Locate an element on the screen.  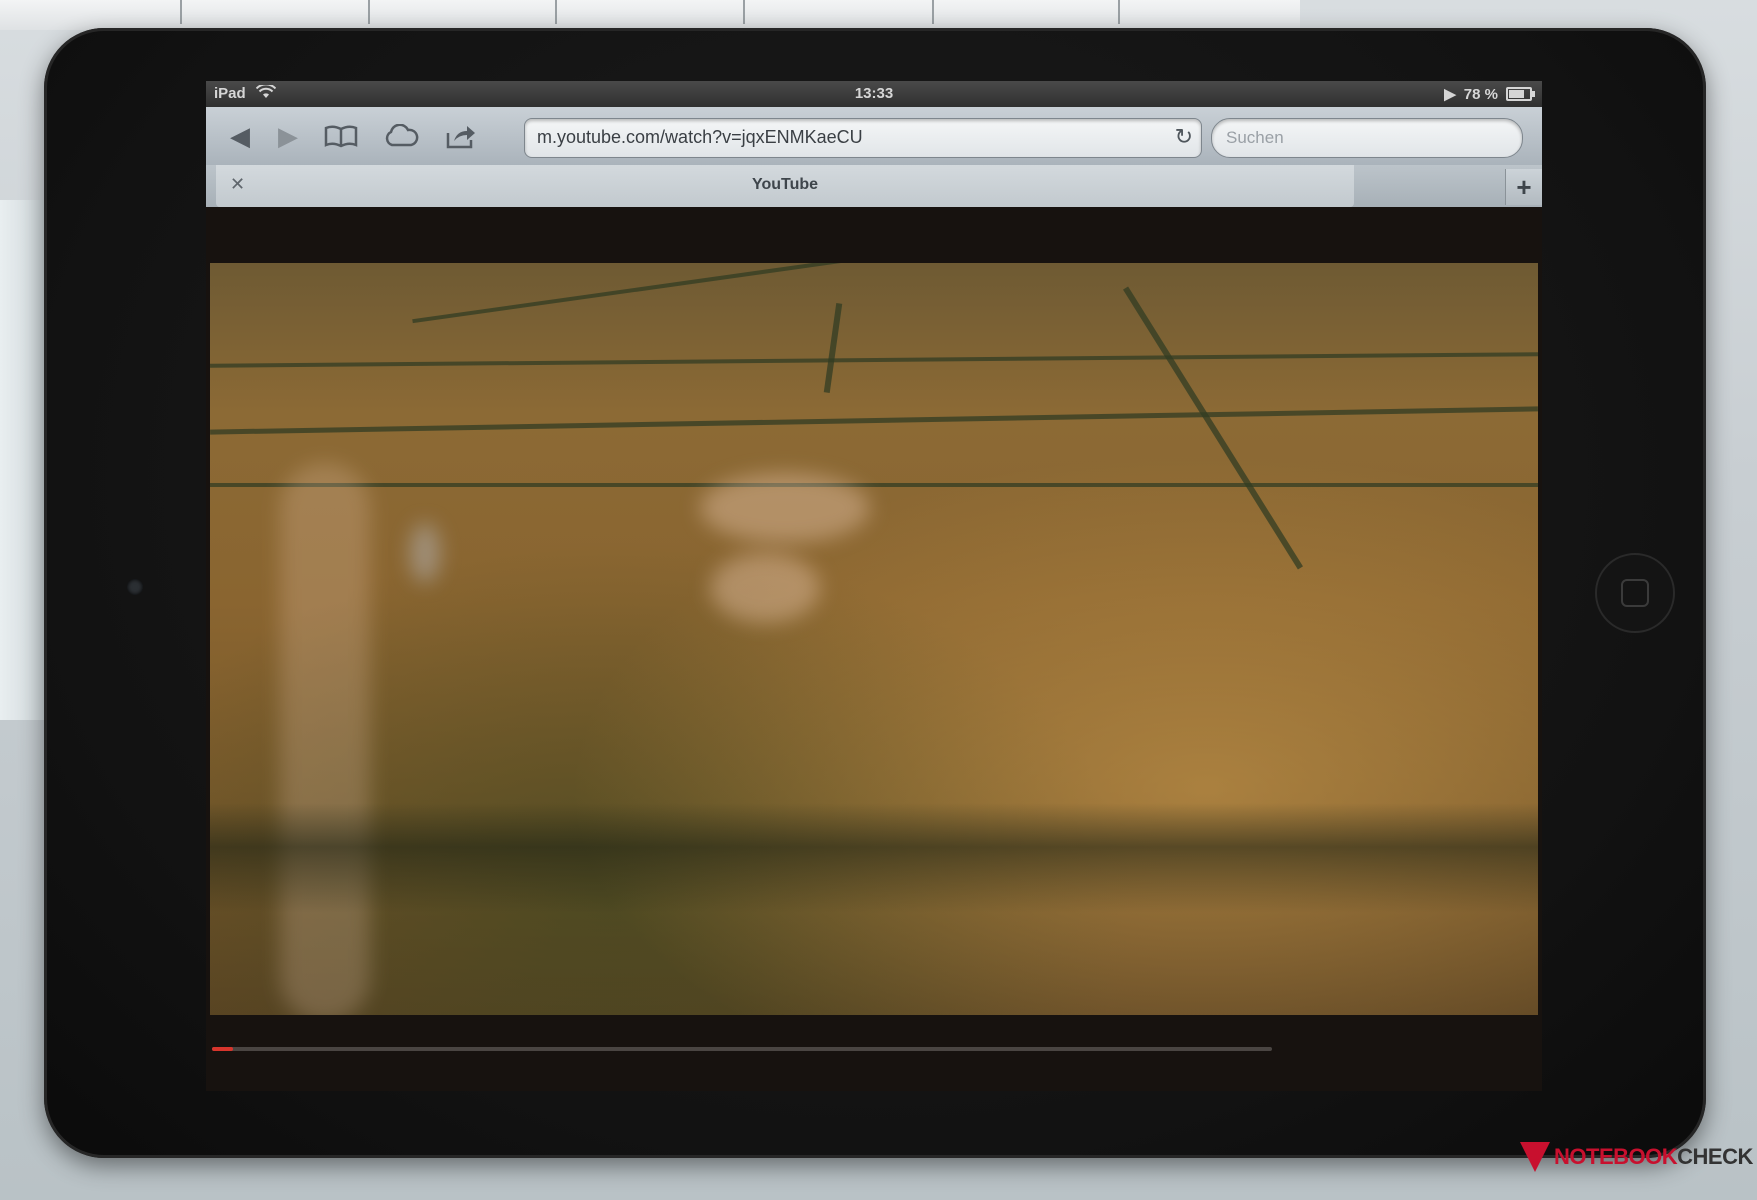
search-input is located at coordinates (1366, 138).